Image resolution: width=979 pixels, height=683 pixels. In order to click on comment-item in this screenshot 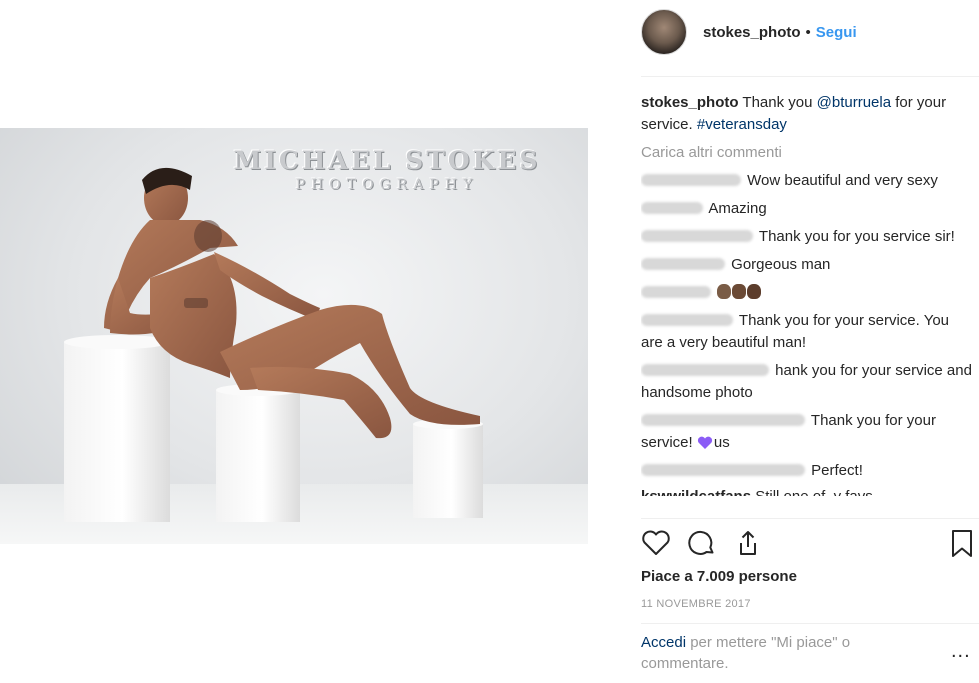, I will do `click(807, 293)`.